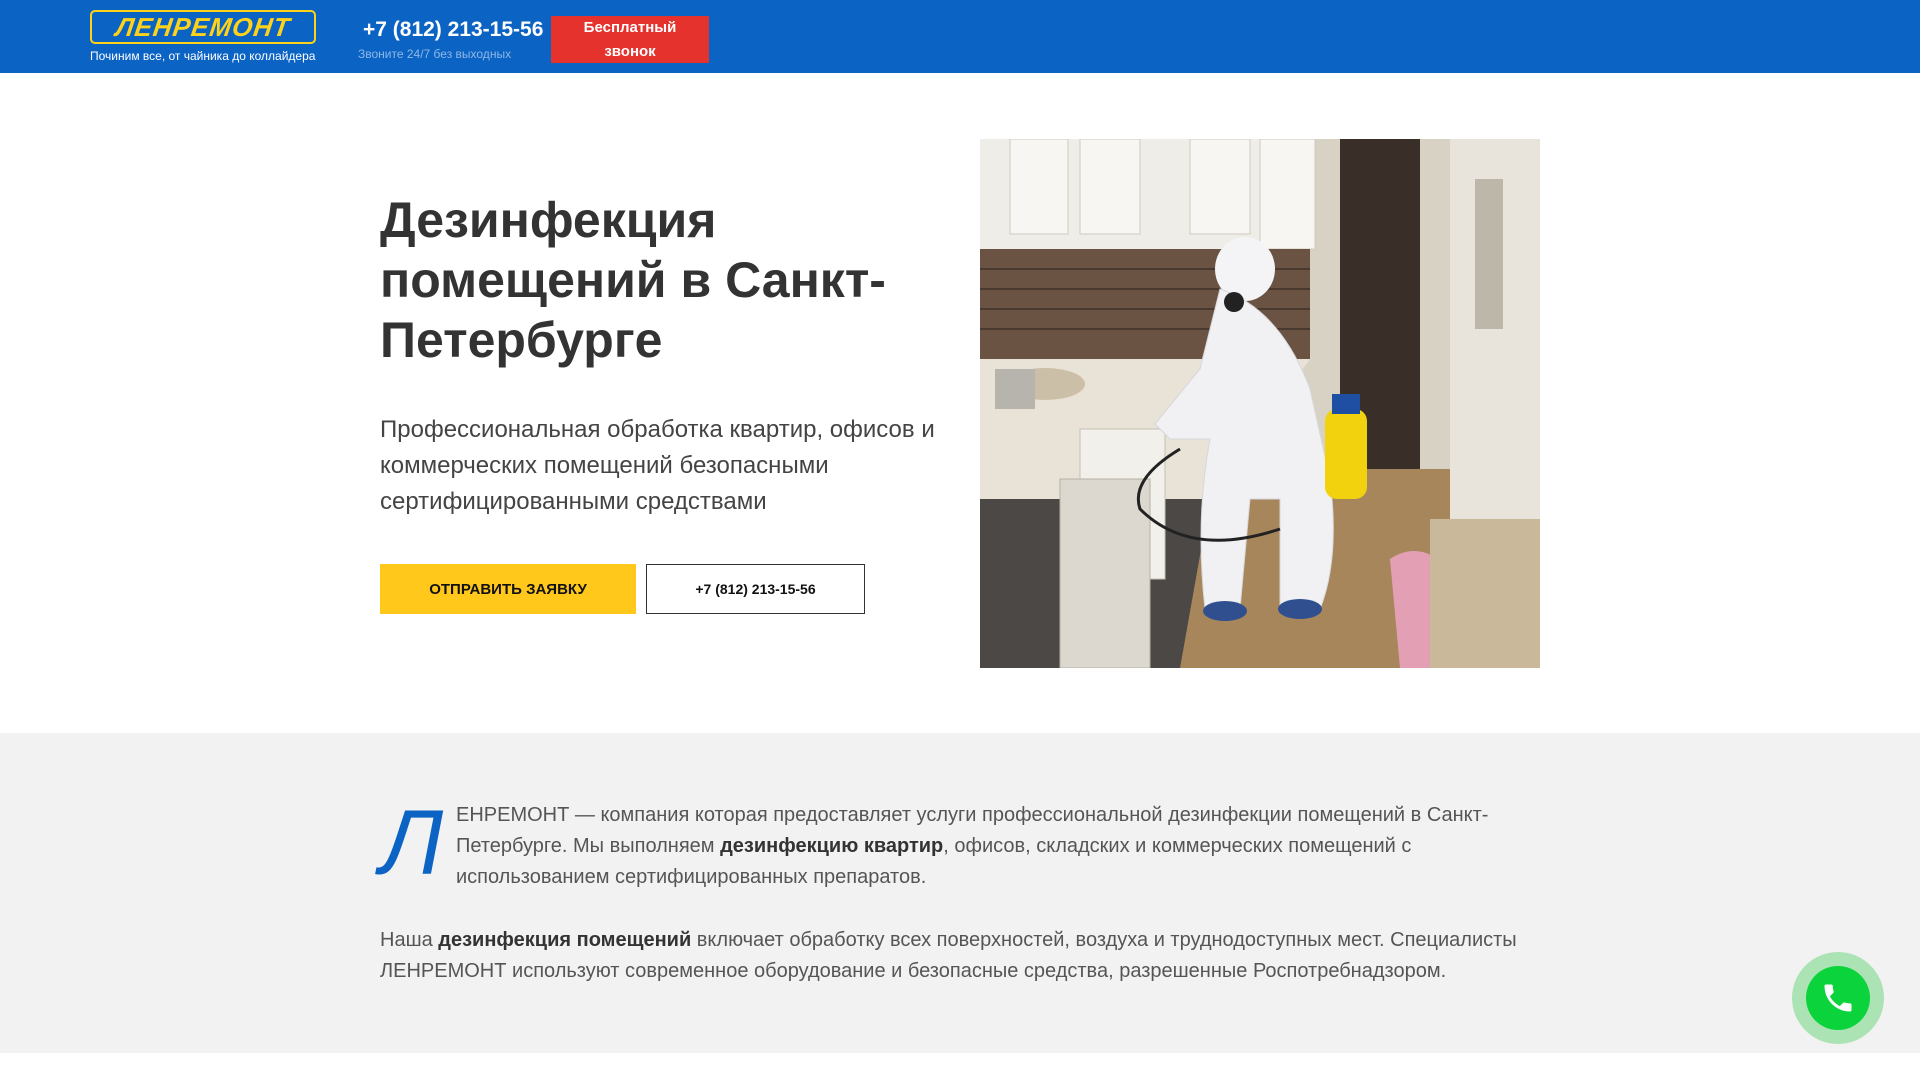 The height and width of the screenshot is (1080, 1920). Describe the element at coordinates (409, 940) in the screenshot. I see `service-text-1: Наша` at that location.